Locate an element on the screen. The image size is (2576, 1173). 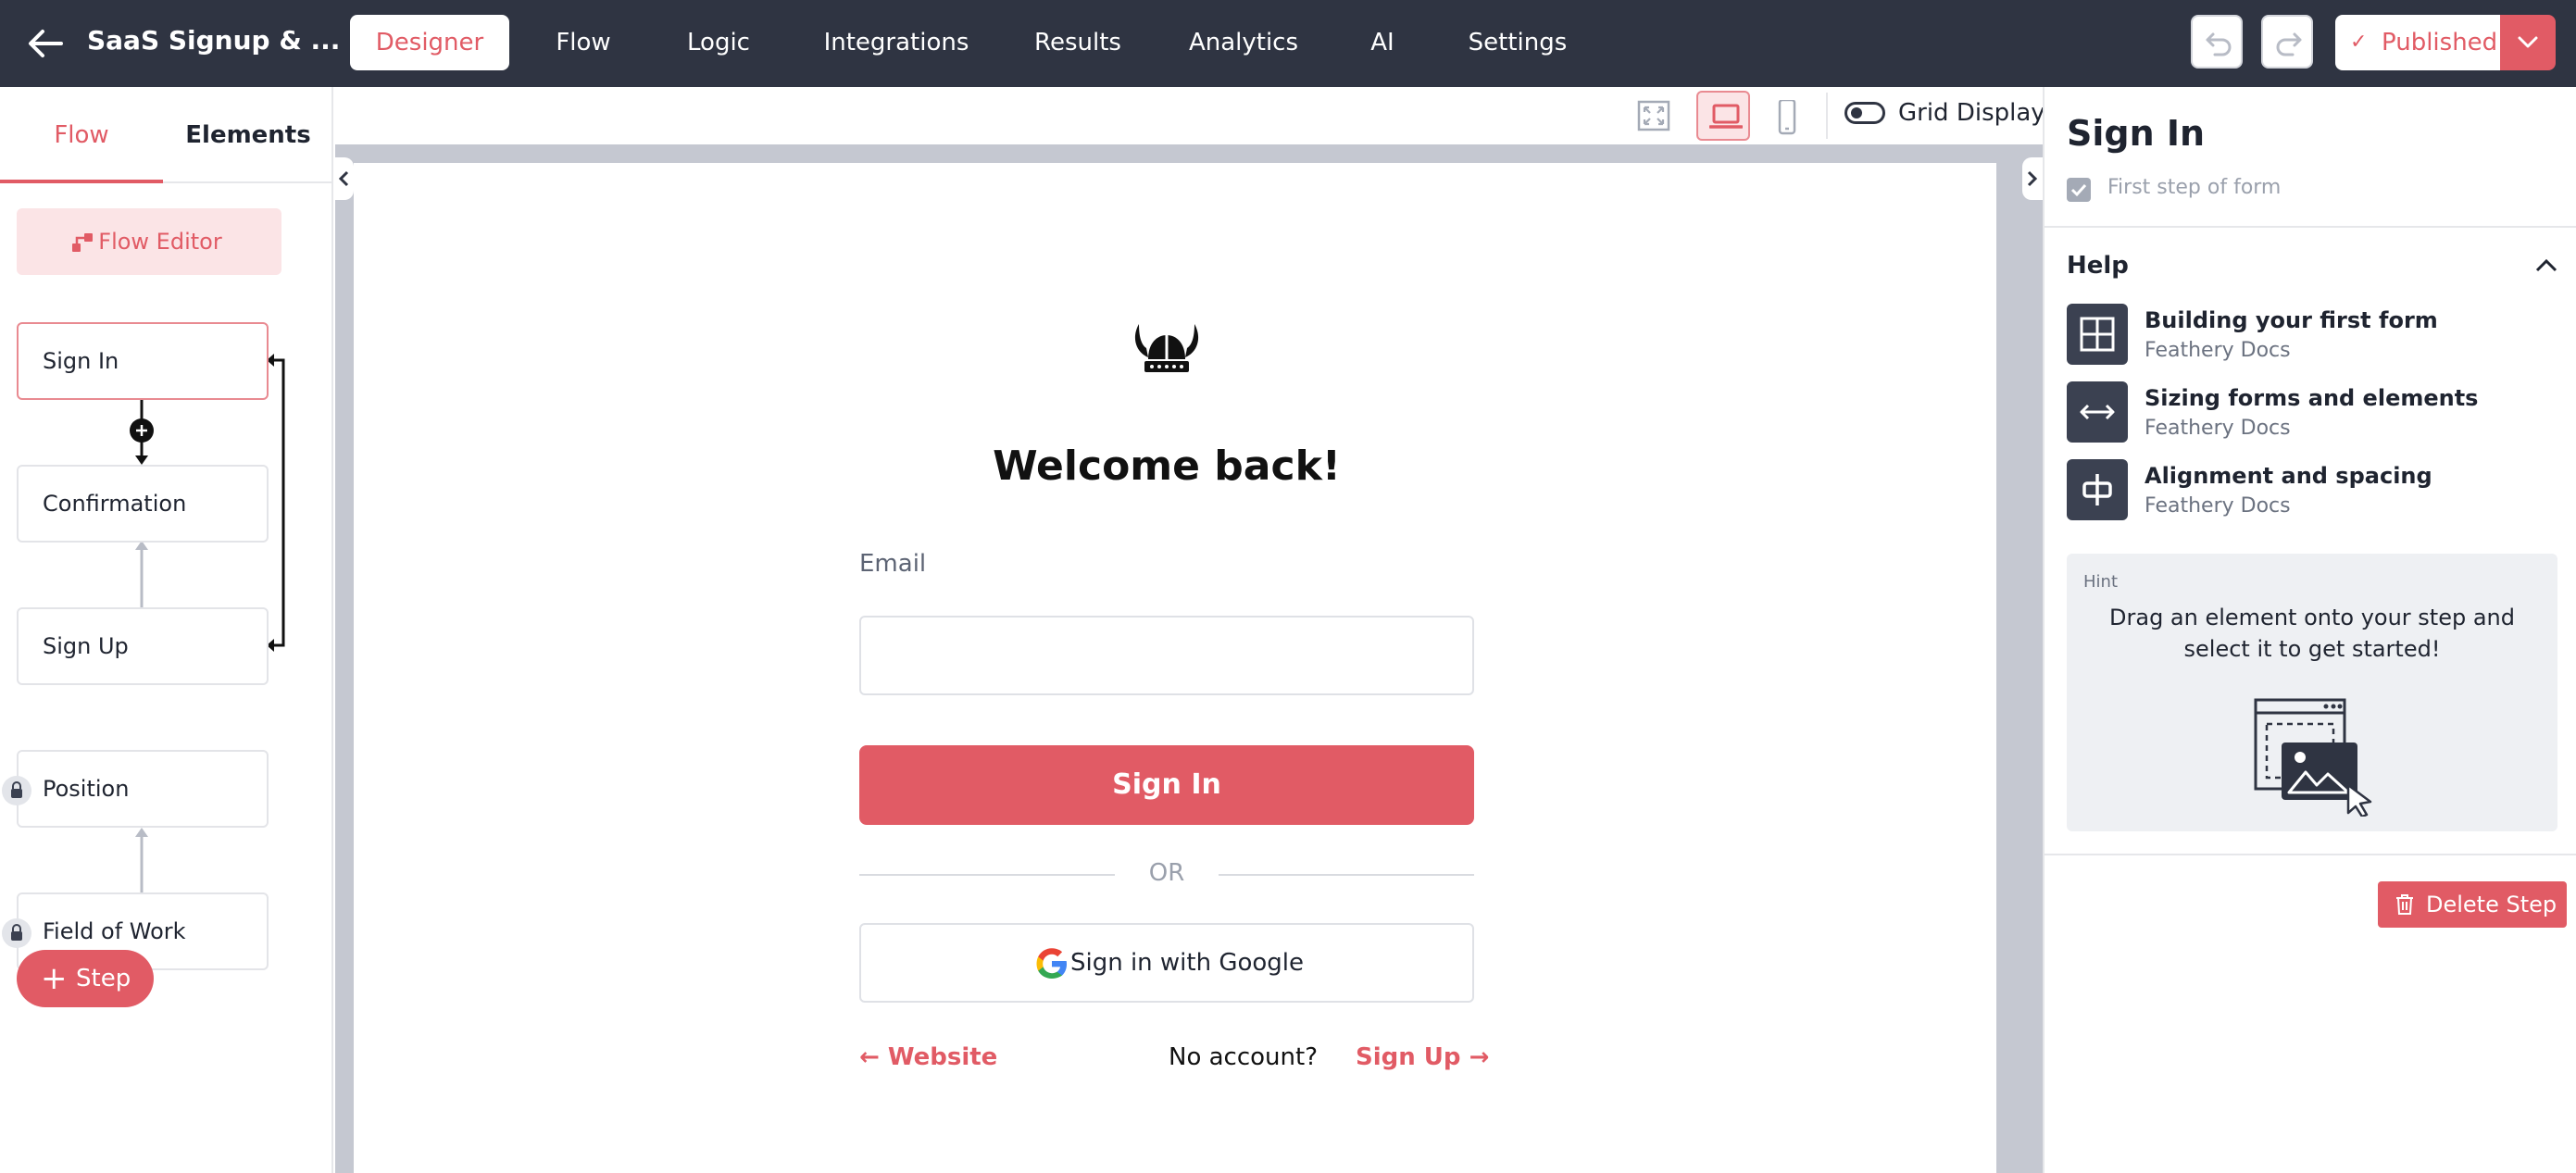
sign-up-link-label: Sign Up is located at coordinates (1408, 1057).